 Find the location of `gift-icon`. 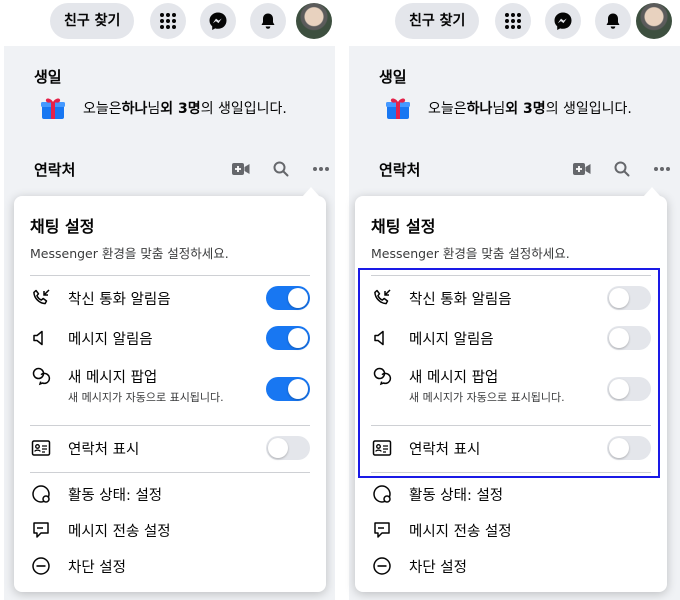

gift-icon is located at coordinates (398, 108).